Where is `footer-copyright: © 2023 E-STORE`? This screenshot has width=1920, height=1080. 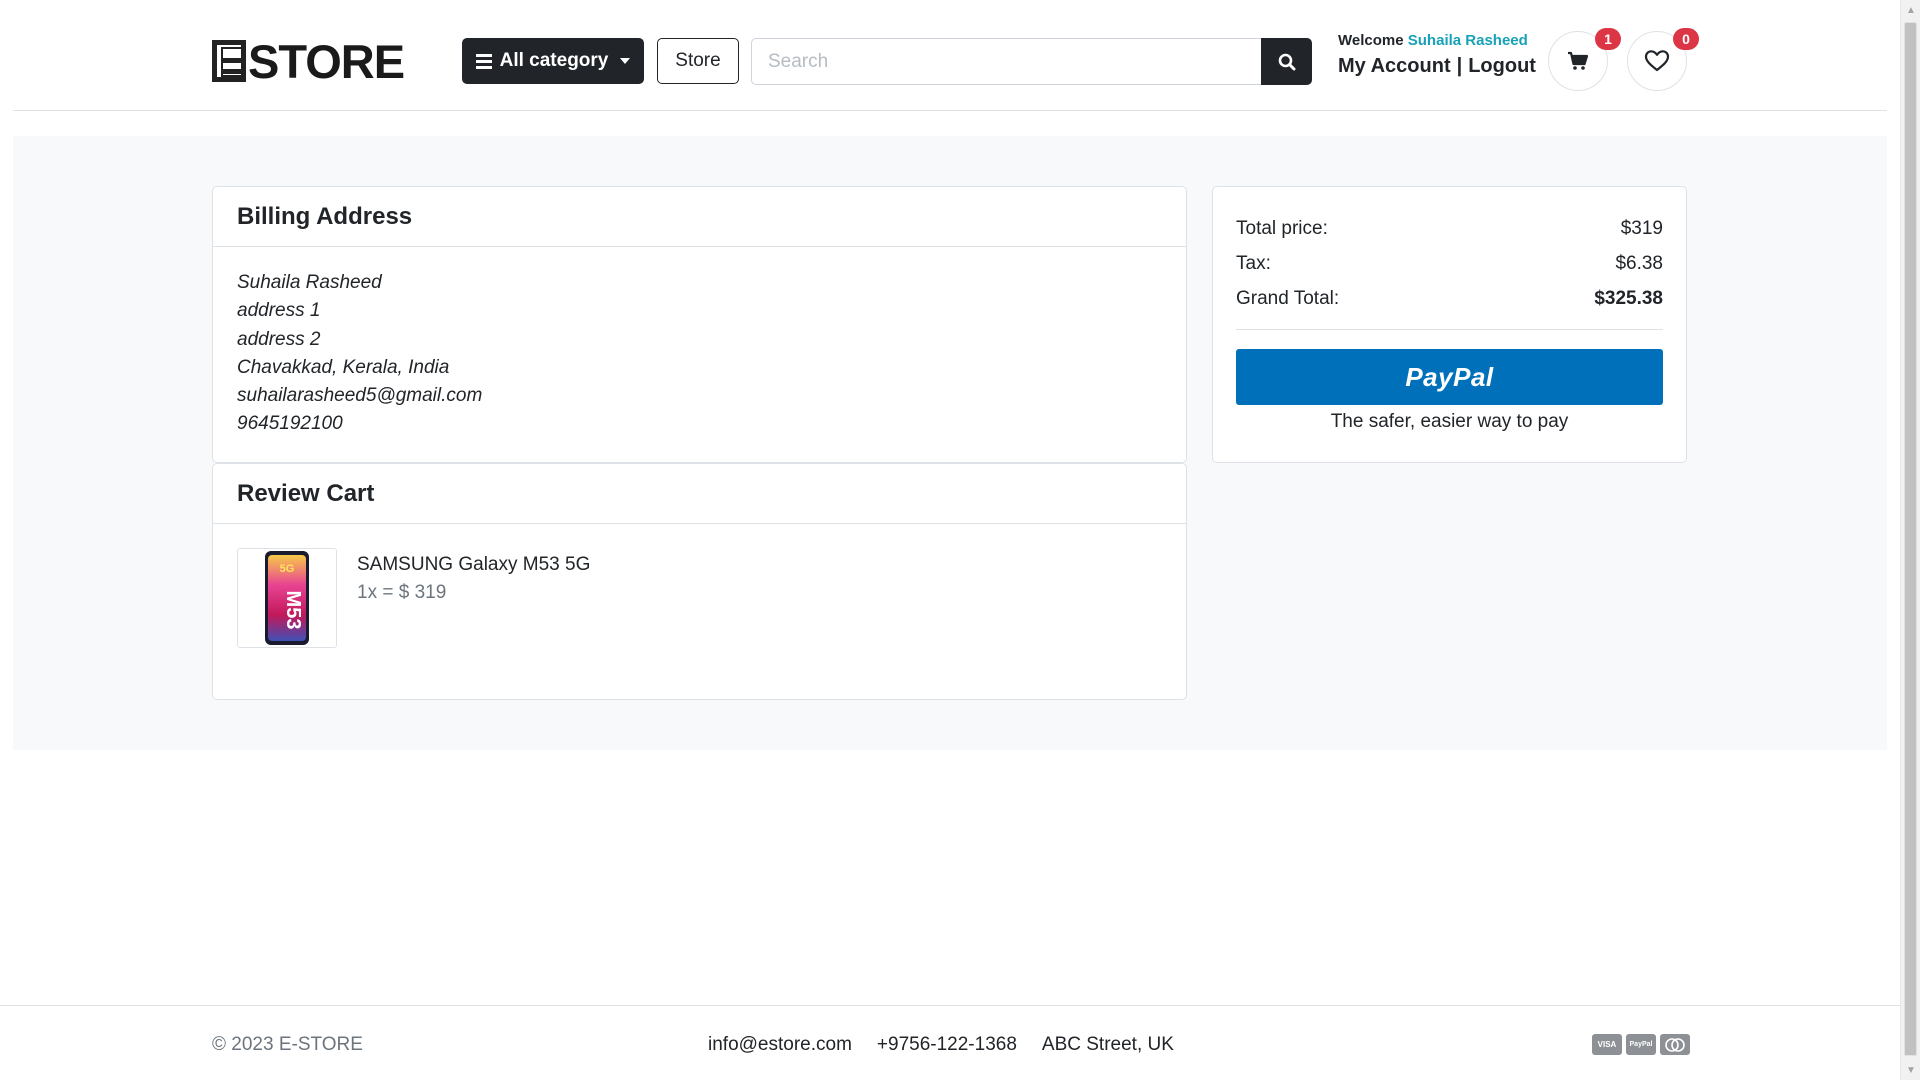
footer-copyright: © 2023 E-STORE is located at coordinates (287, 1044).